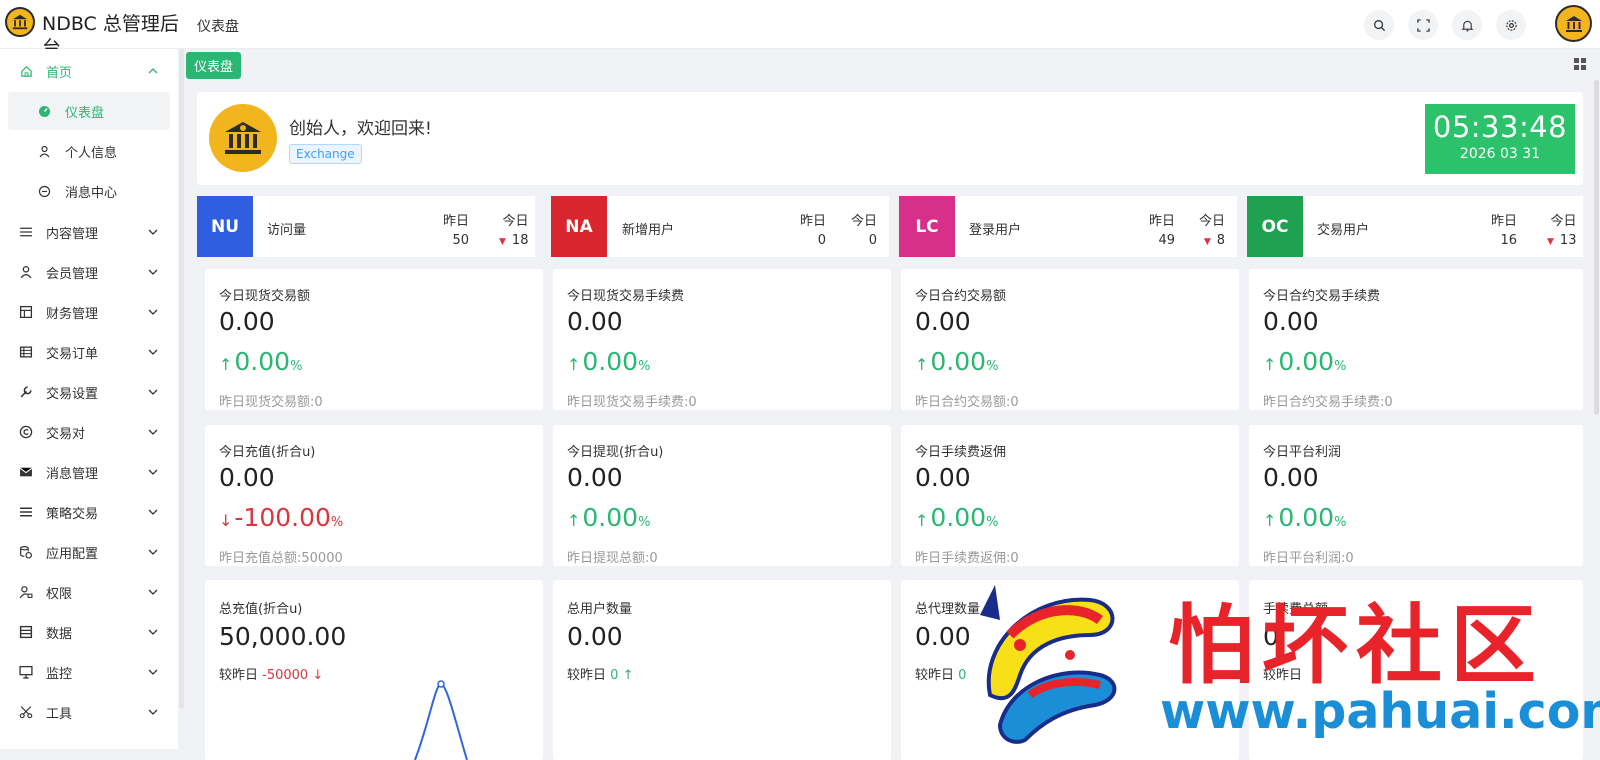  I want to click on card-total-users: 总用户数量 0.00 较昨日 0 ↑, so click(722, 670).